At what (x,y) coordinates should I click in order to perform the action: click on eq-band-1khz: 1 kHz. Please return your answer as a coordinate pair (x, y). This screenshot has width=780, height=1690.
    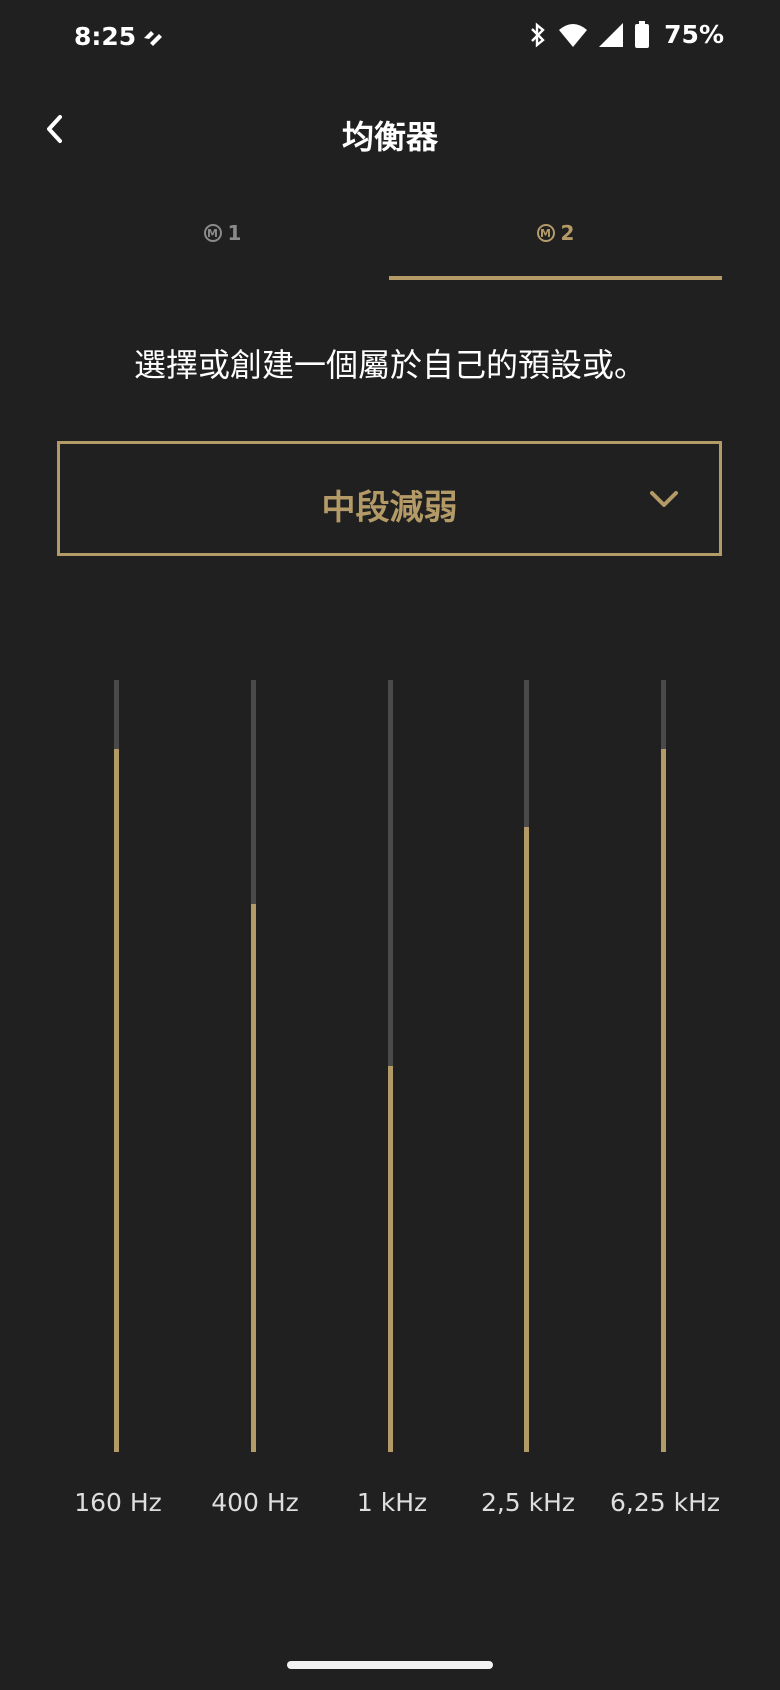
    Looking at the image, I should click on (392, 1098).